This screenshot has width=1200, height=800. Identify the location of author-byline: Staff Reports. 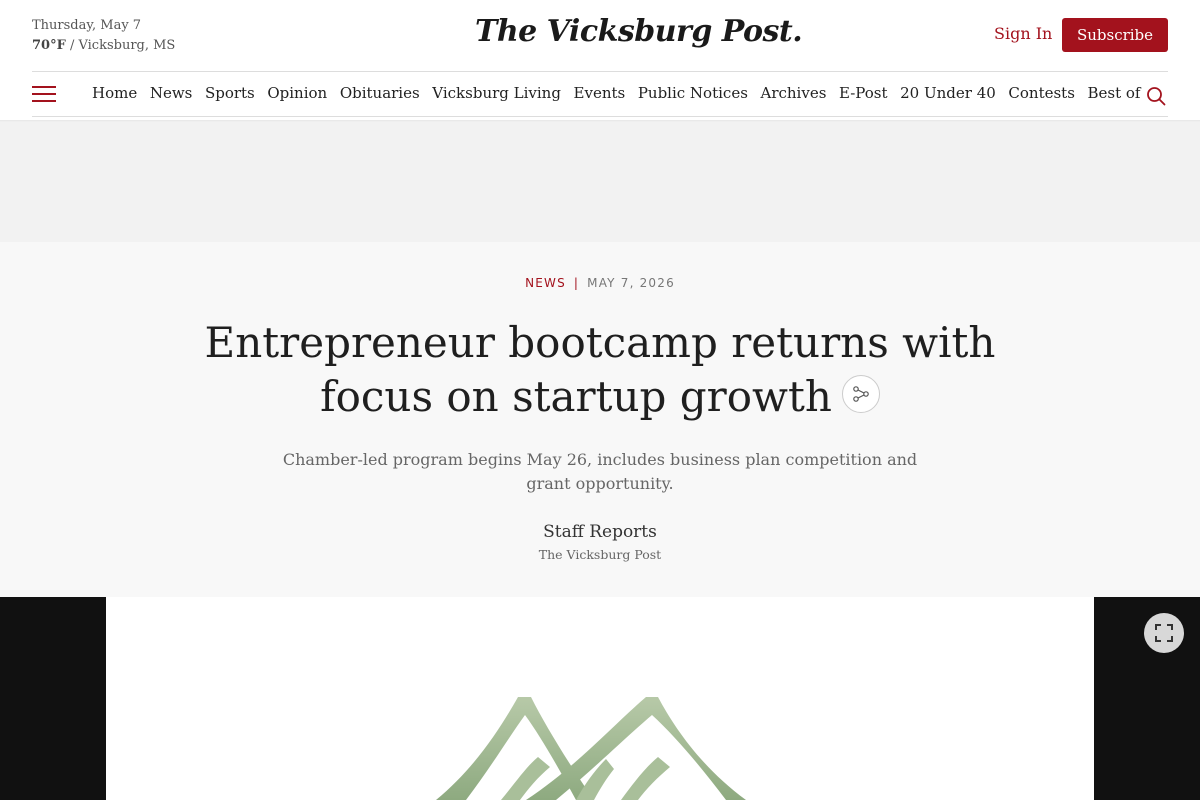
(600, 532).